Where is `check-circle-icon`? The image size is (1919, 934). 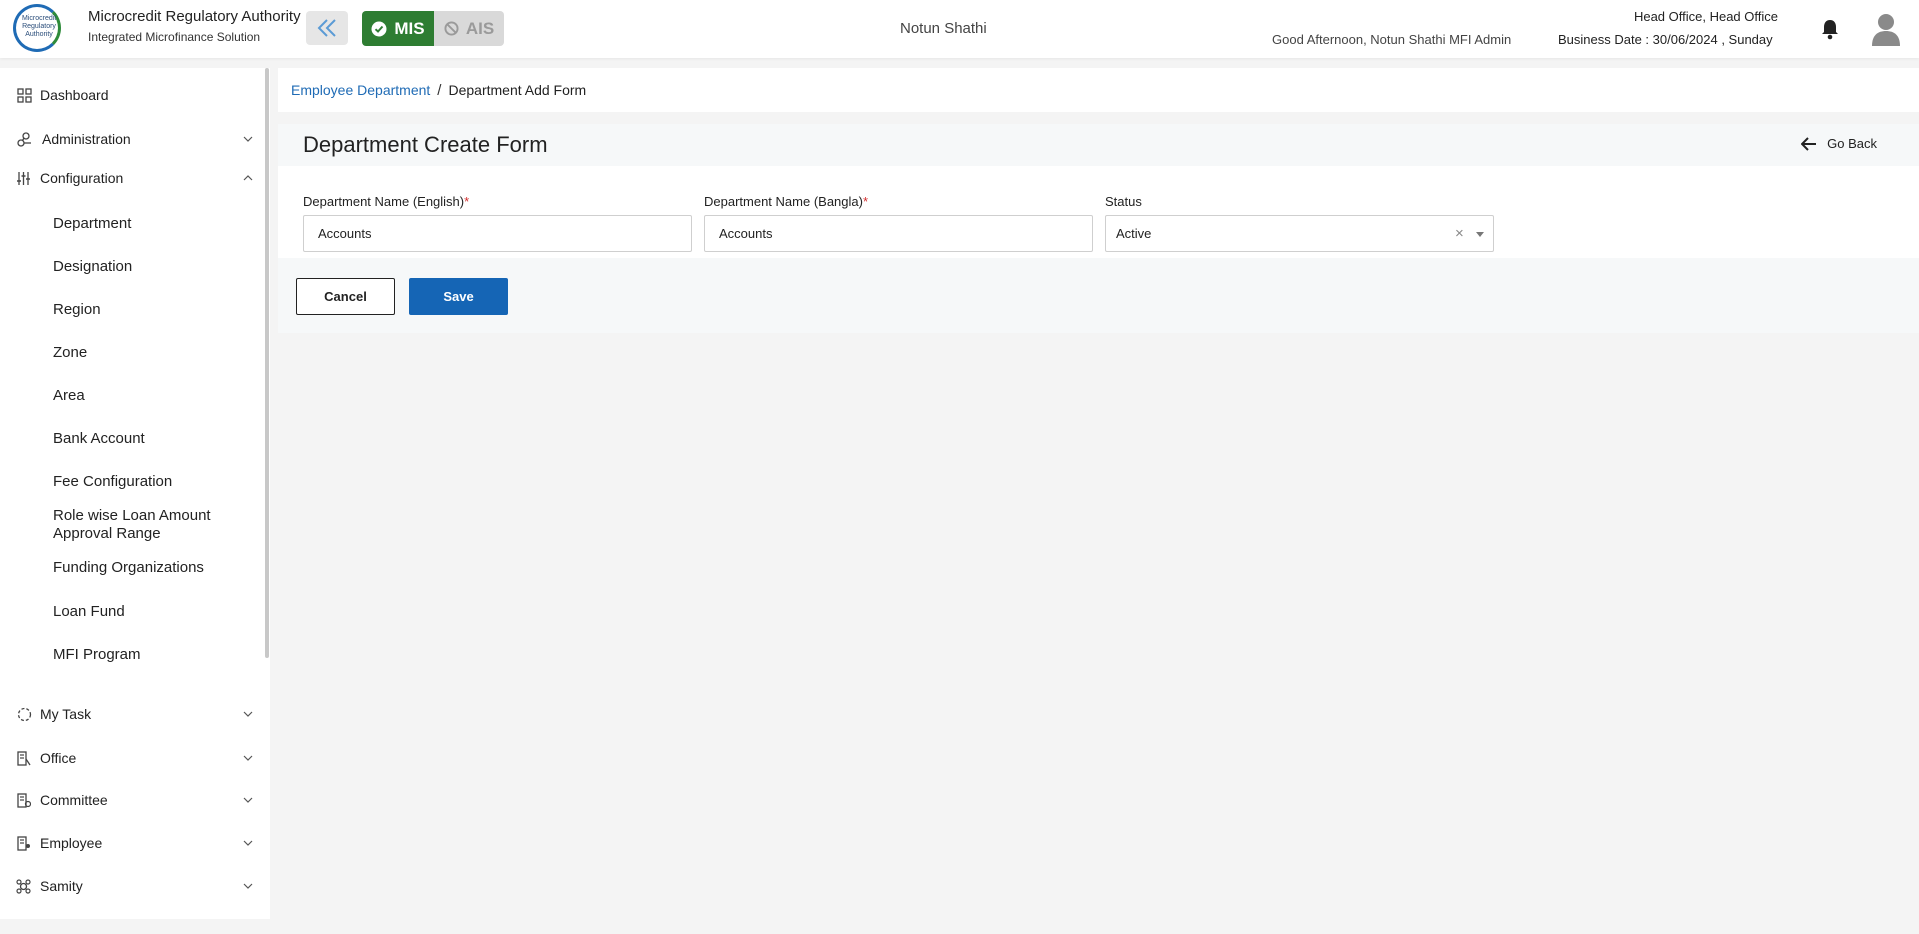
check-circle-icon is located at coordinates (379, 28).